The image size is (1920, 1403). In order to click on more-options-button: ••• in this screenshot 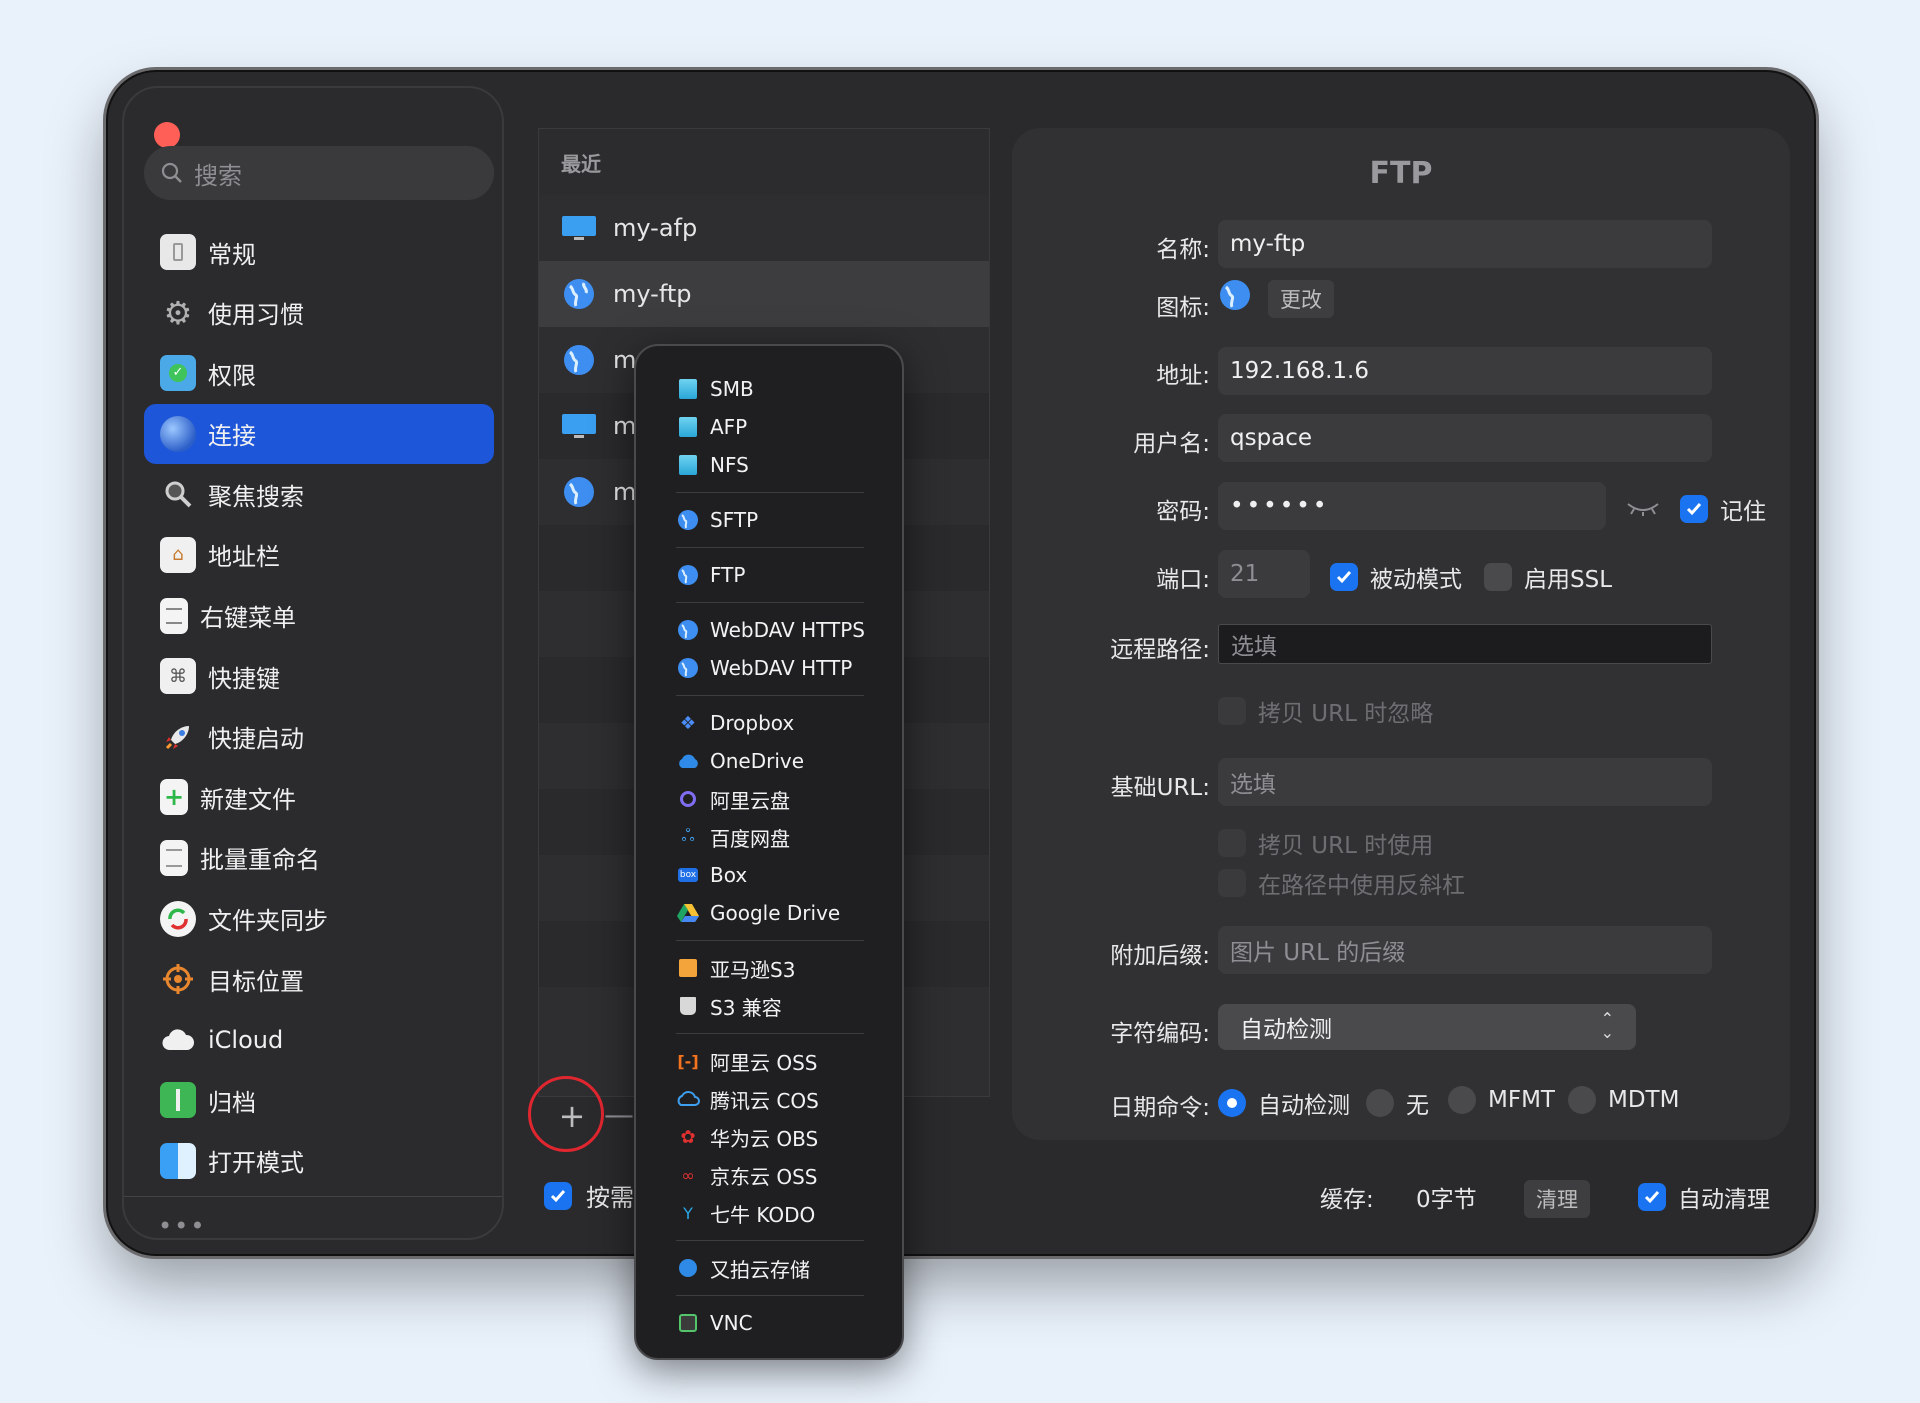, I will do `click(182, 1226)`.